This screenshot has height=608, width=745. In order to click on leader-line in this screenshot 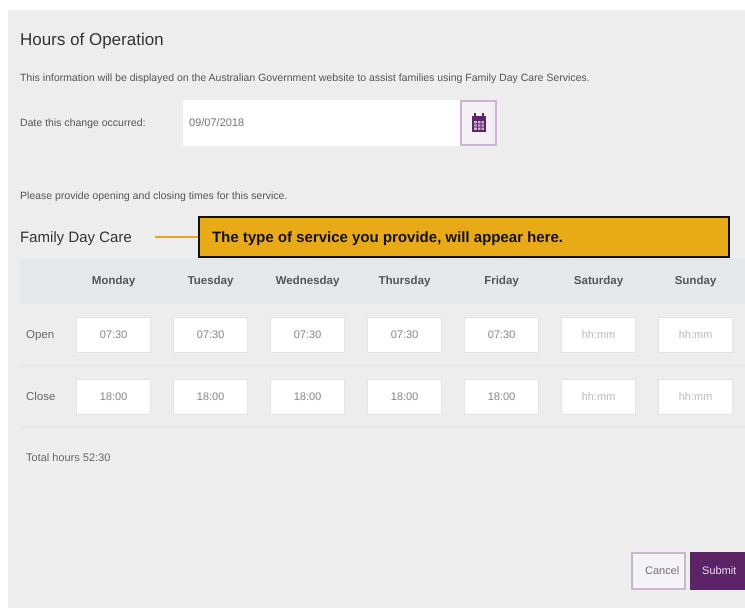, I will do `click(176, 237)`.